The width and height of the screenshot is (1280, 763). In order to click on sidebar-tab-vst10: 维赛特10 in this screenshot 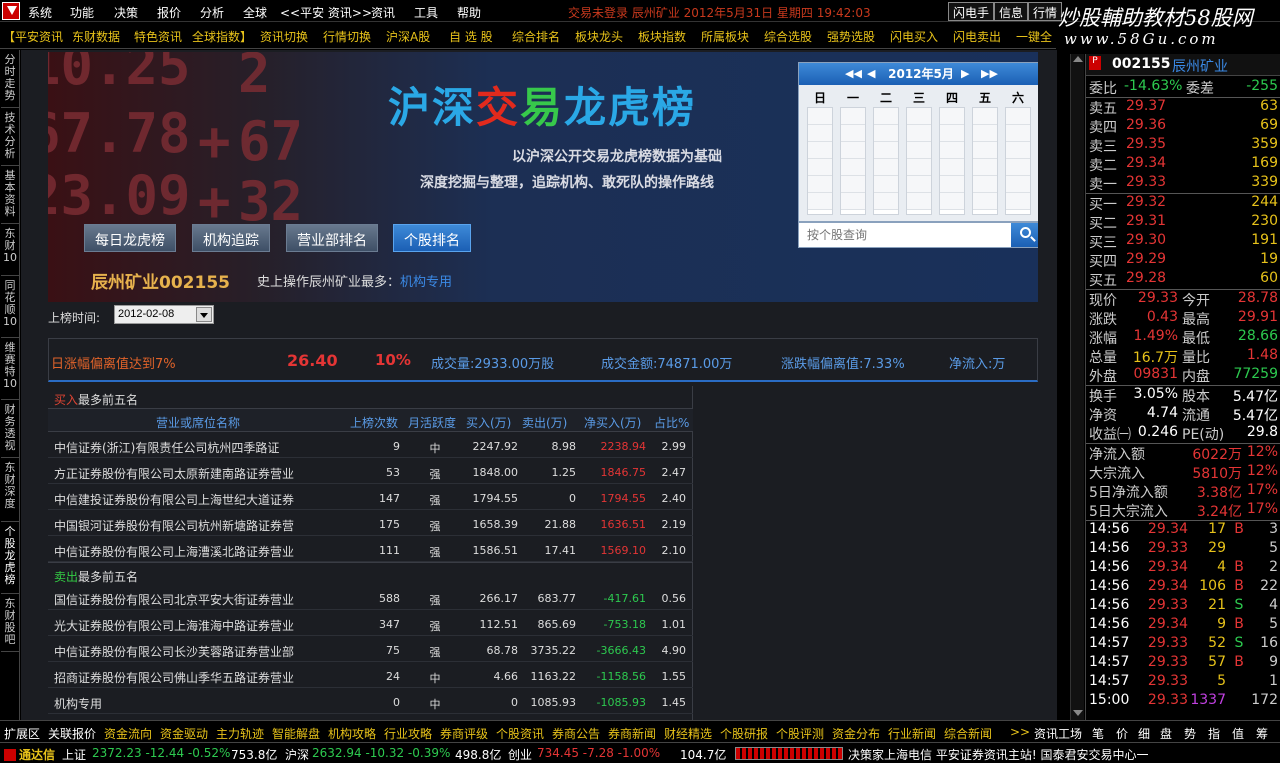, I will do `click(10, 370)`.